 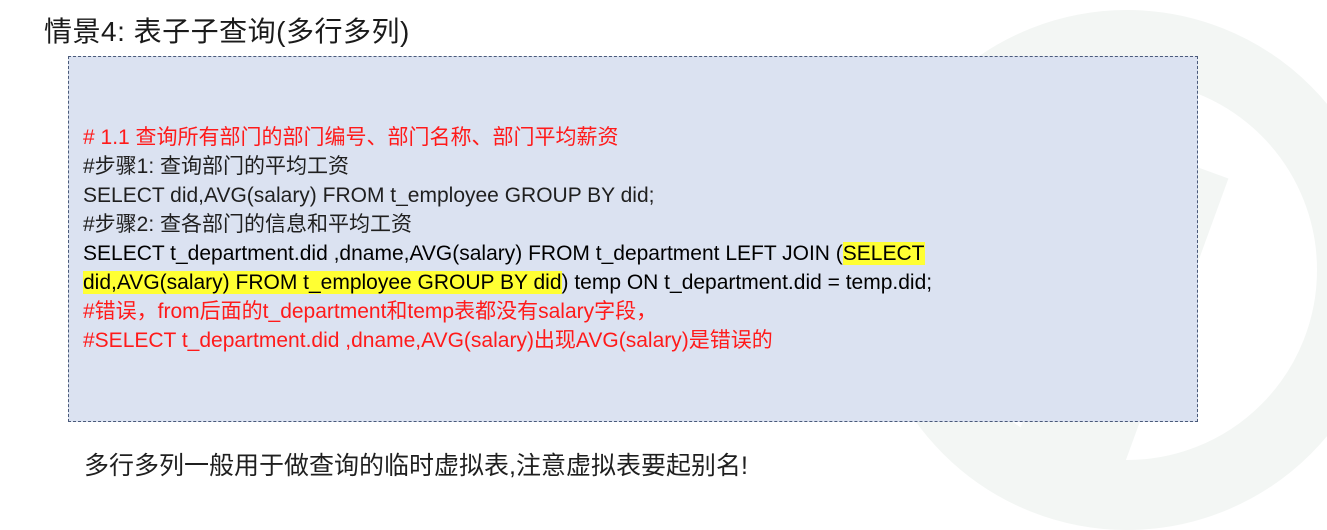 What do you see at coordinates (416, 466) in the screenshot?
I see `footer-note: 多行多列一般用于做查询的临时虚拟表,注意虚拟表要起别名!` at bounding box center [416, 466].